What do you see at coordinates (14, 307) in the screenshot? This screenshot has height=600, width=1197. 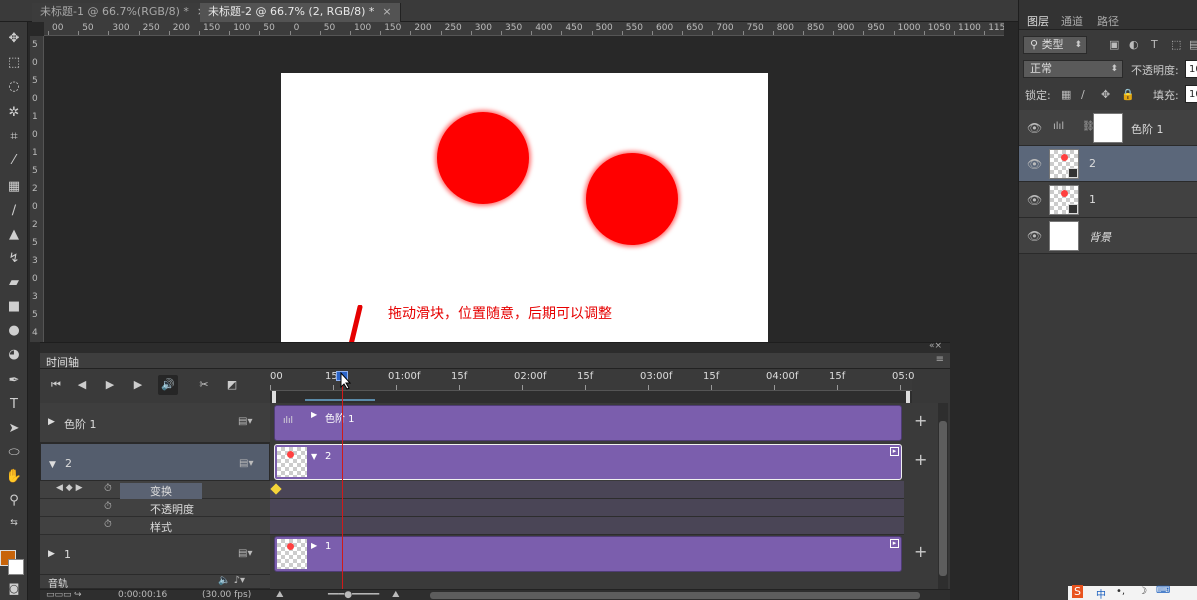 I see `gradient-tool-icon: ■` at bounding box center [14, 307].